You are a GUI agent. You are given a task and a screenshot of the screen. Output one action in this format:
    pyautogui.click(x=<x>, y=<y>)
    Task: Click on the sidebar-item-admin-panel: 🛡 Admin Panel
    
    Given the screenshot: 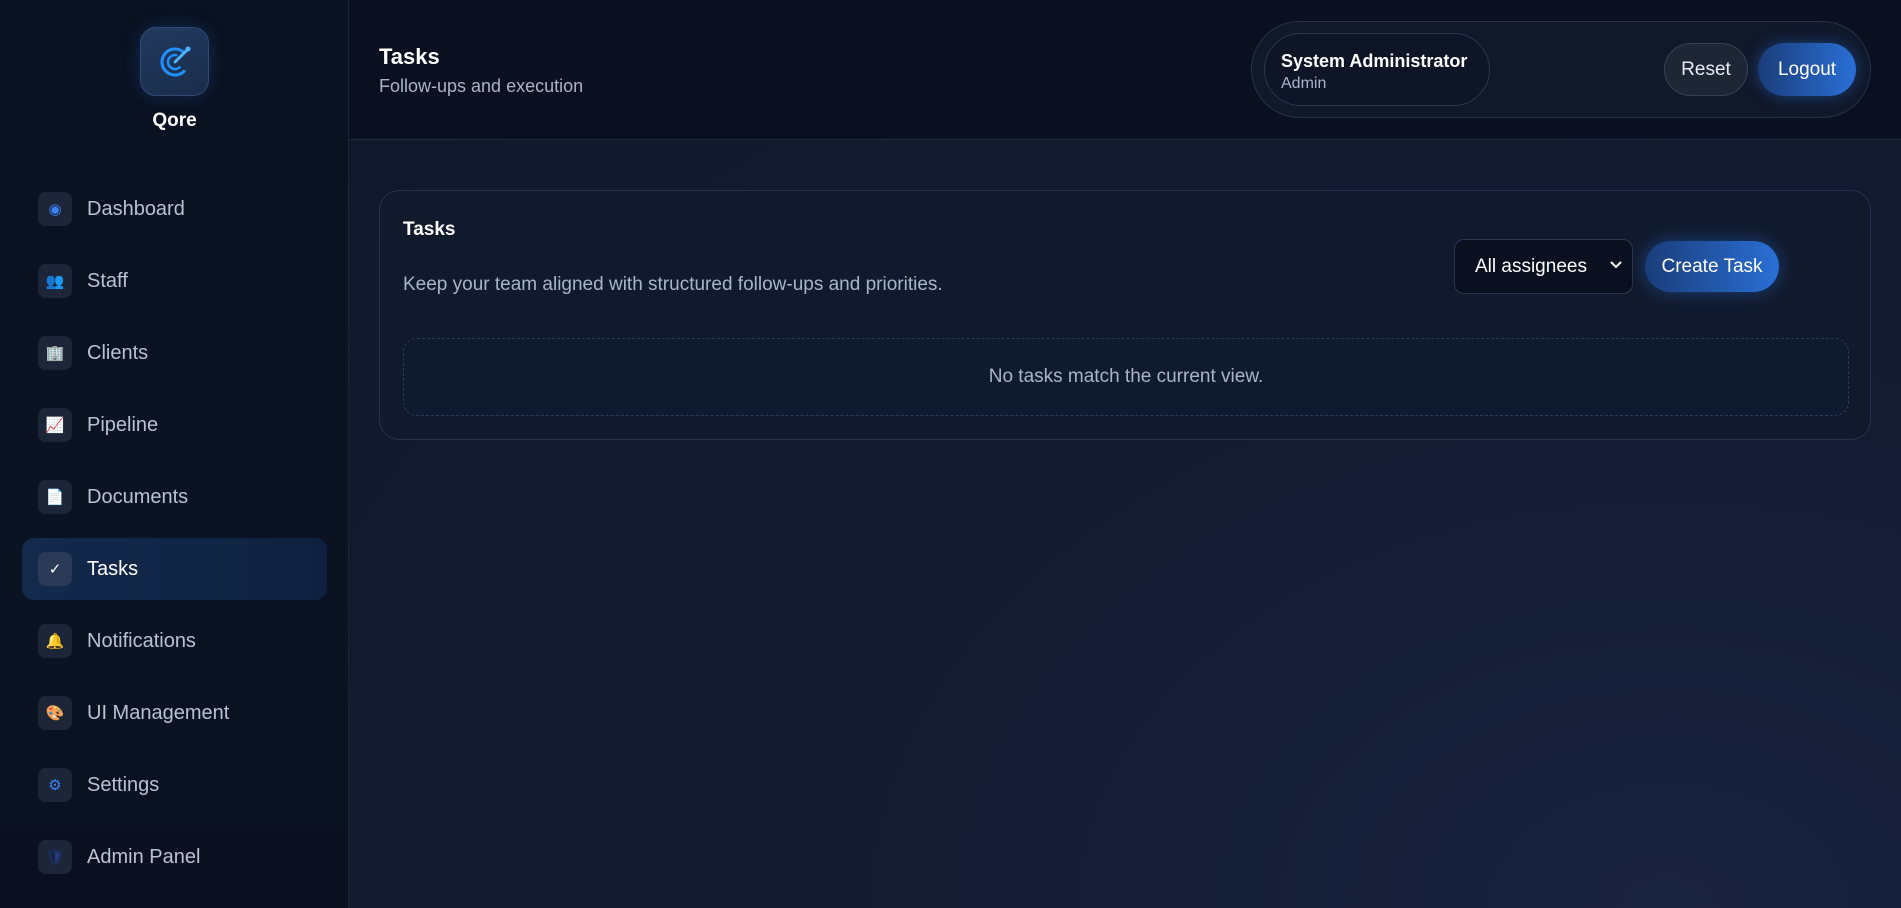 What is the action you would take?
    pyautogui.click(x=174, y=857)
    